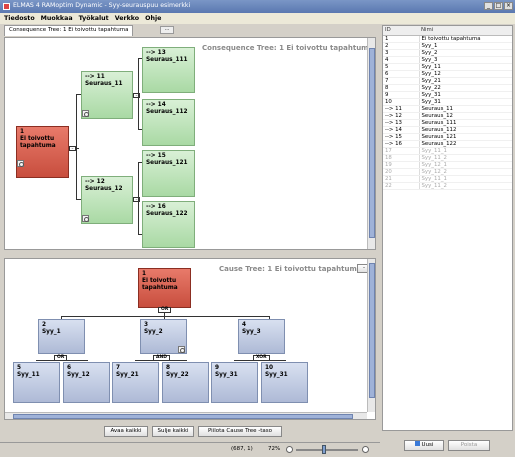 Image resolution: width=515 pixels, height=457 pixels. Describe the element at coordinates (401, 31) in the screenshot. I see `column-header-id: ID` at that location.